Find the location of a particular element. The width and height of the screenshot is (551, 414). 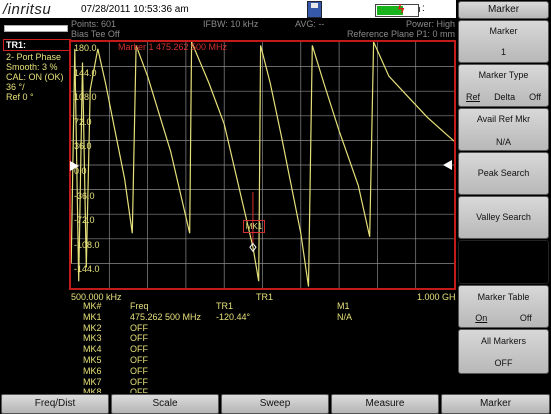

sweep-progress-bar is located at coordinates (36, 28).